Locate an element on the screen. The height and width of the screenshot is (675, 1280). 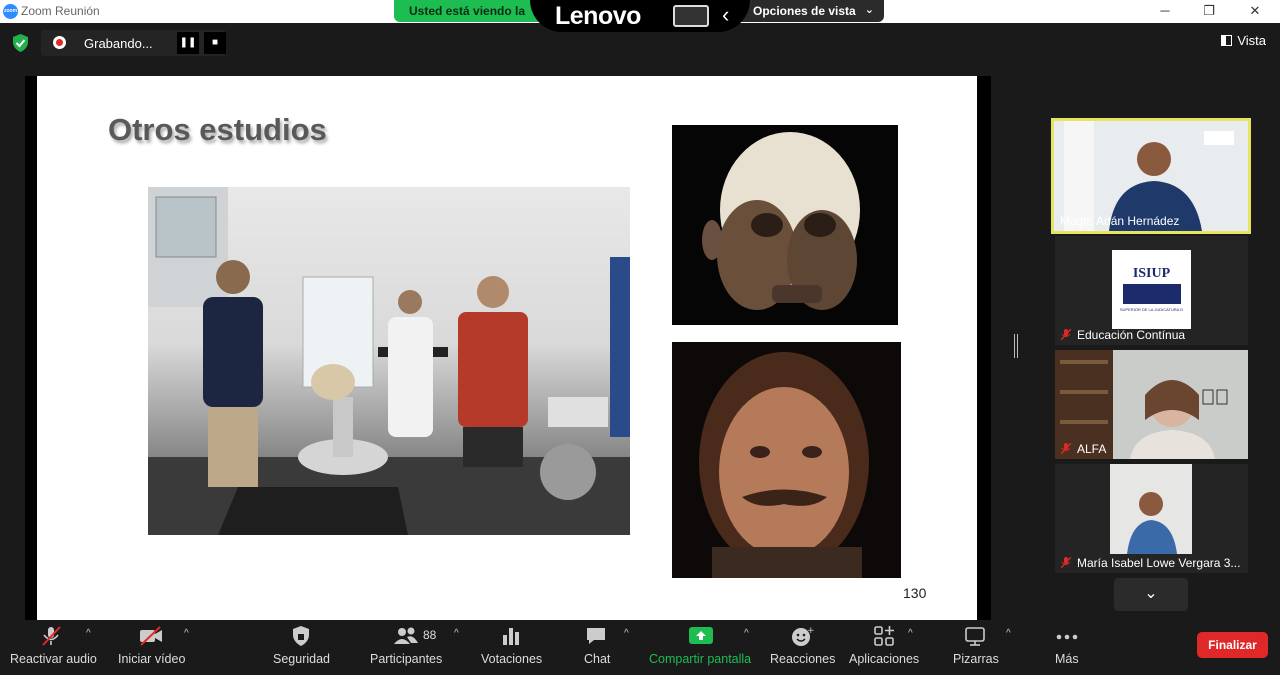
apps-icon is located at coordinates (884, 636).